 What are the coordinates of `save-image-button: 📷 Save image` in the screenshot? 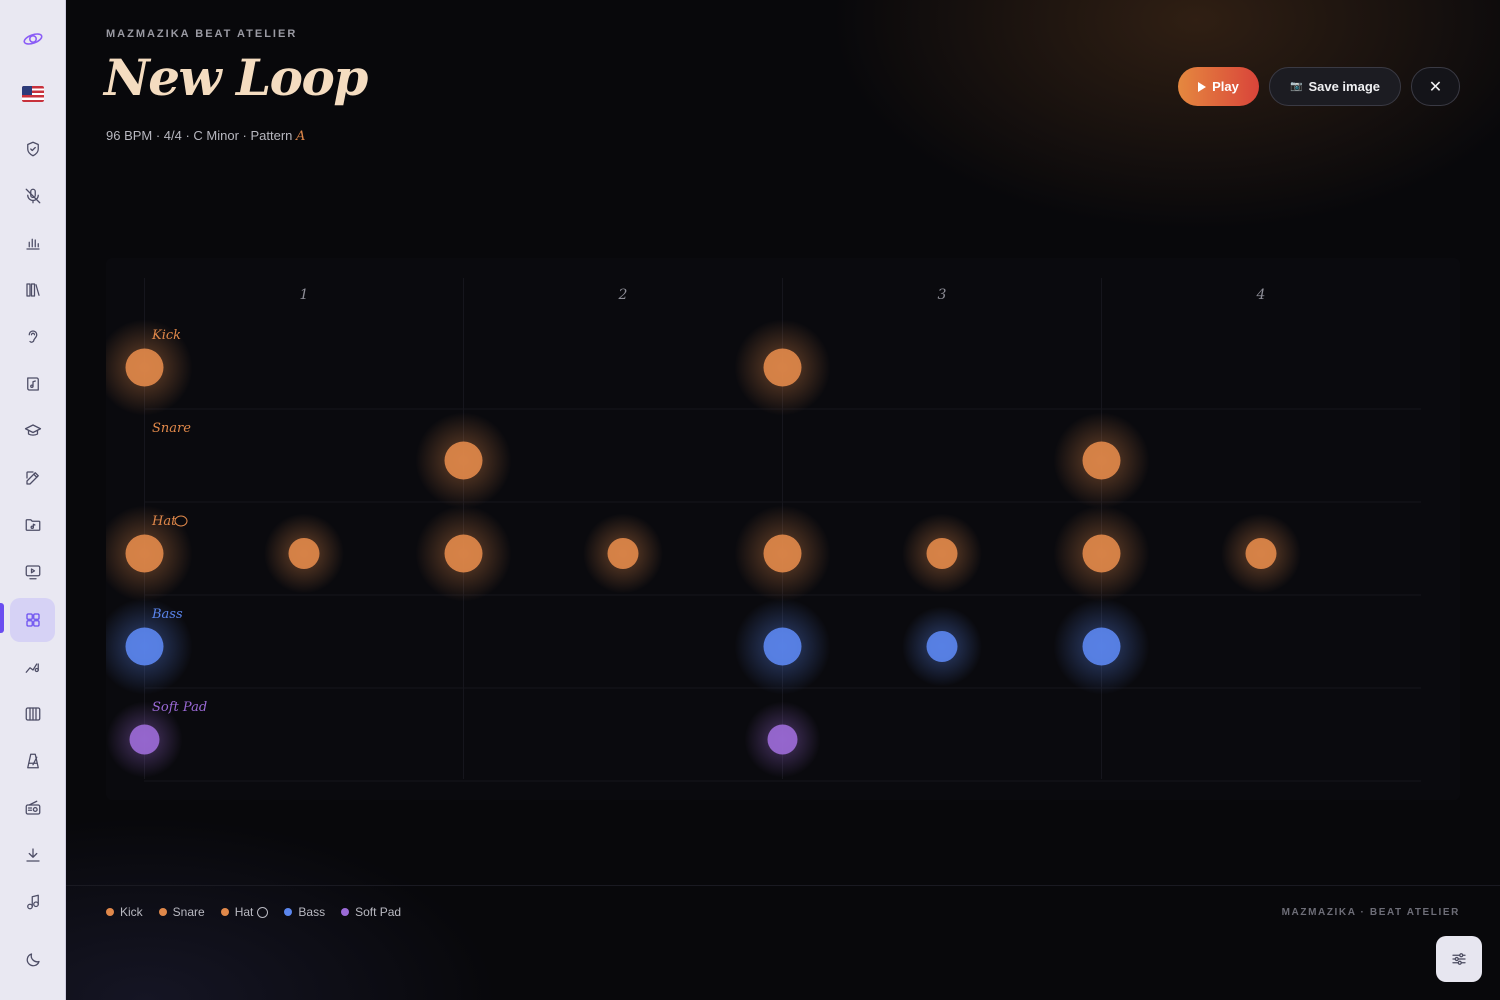 It's located at (1335, 86).